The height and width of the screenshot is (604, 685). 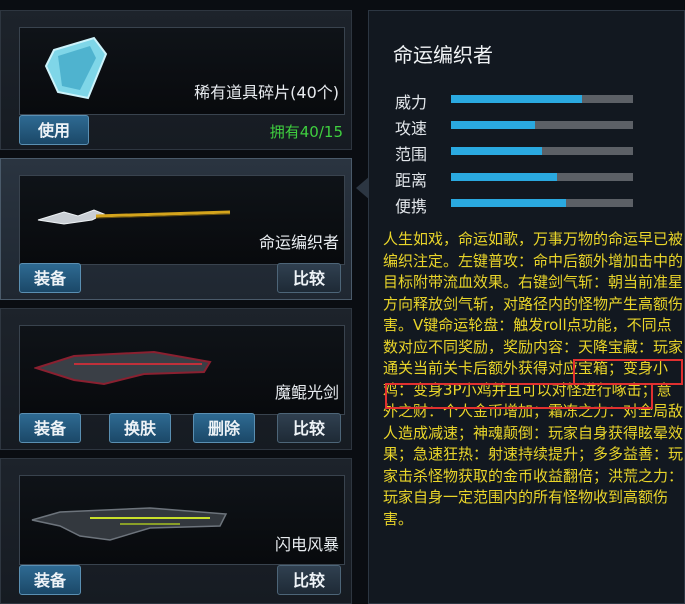 What do you see at coordinates (306, 132) in the screenshot?
I see `owned-count: 拥有40/15` at bounding box center [306, 132].